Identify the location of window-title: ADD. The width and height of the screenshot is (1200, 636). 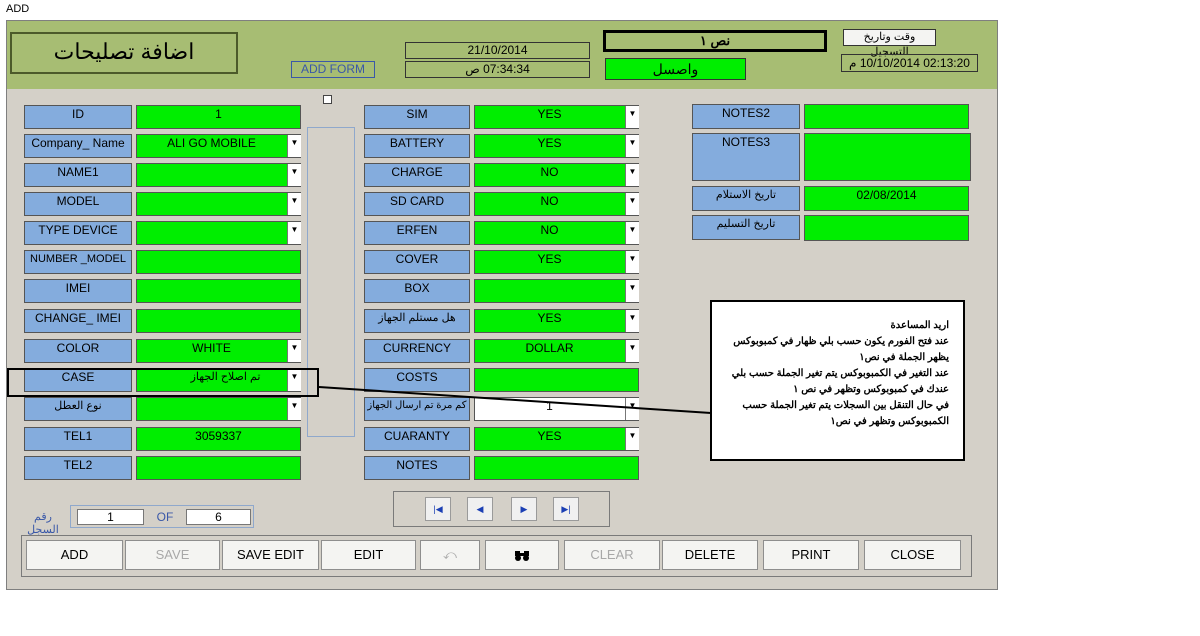
(600, 10).